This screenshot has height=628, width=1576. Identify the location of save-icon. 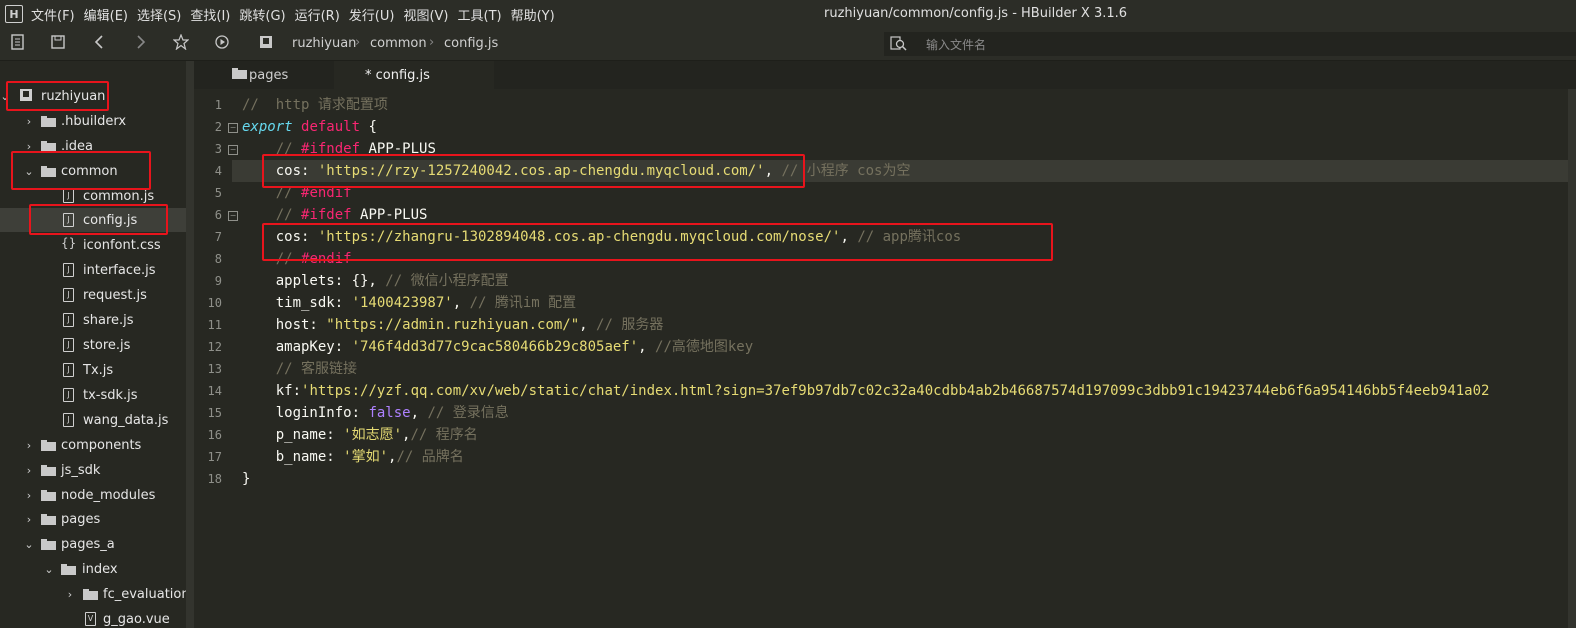
(58, 44).